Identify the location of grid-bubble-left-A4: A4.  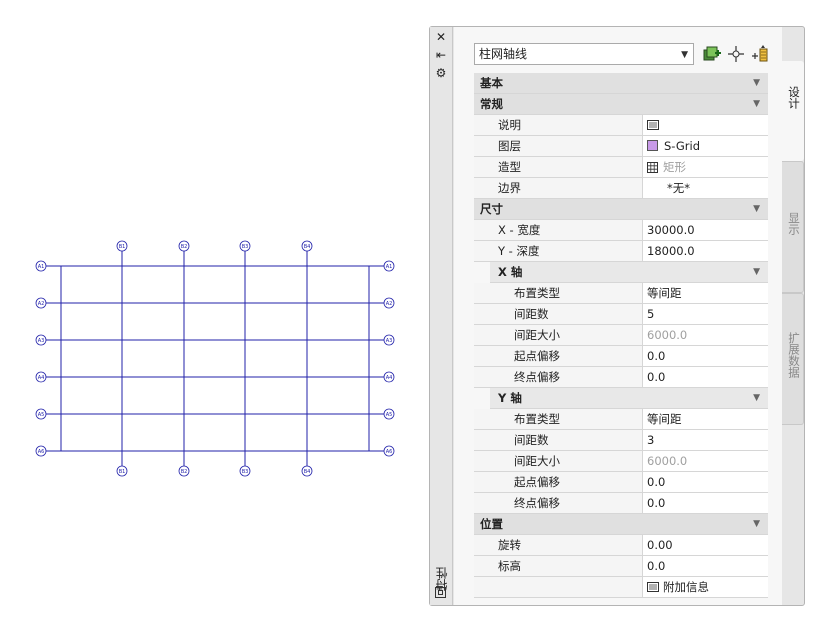
(41, 377).